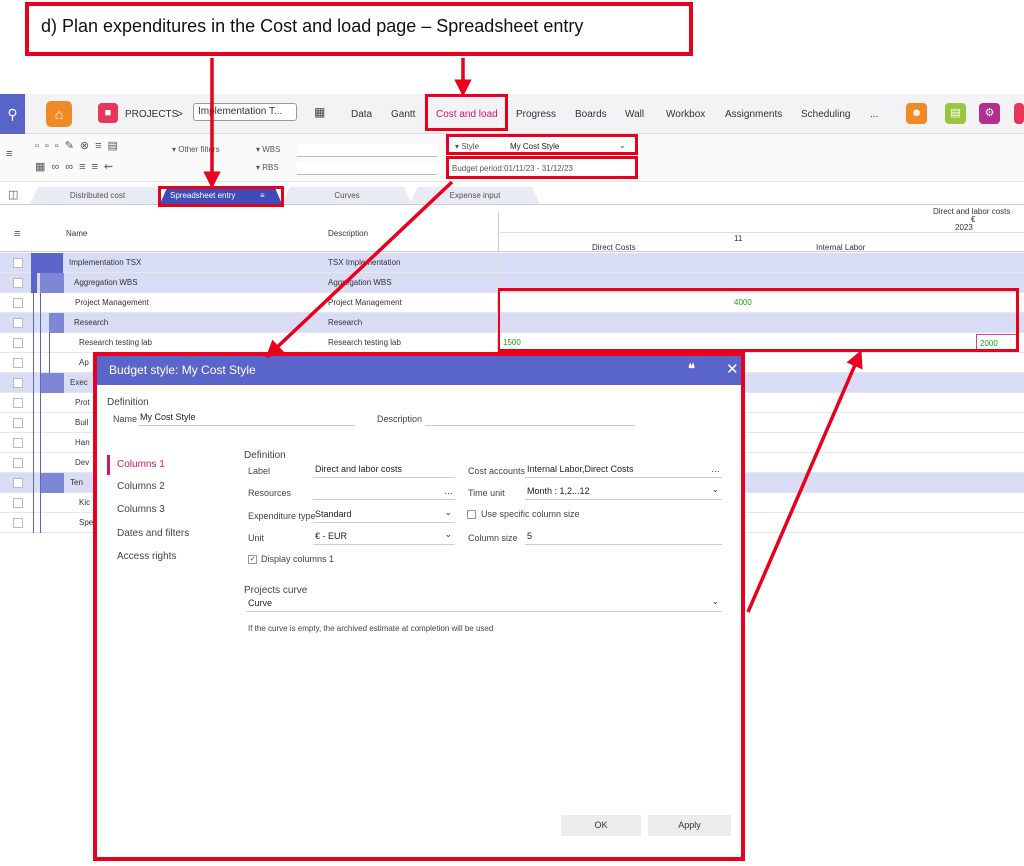 The height and width of the screenshot is (866, 1024). I want to click on arrow-to-values, so click(804, 481).